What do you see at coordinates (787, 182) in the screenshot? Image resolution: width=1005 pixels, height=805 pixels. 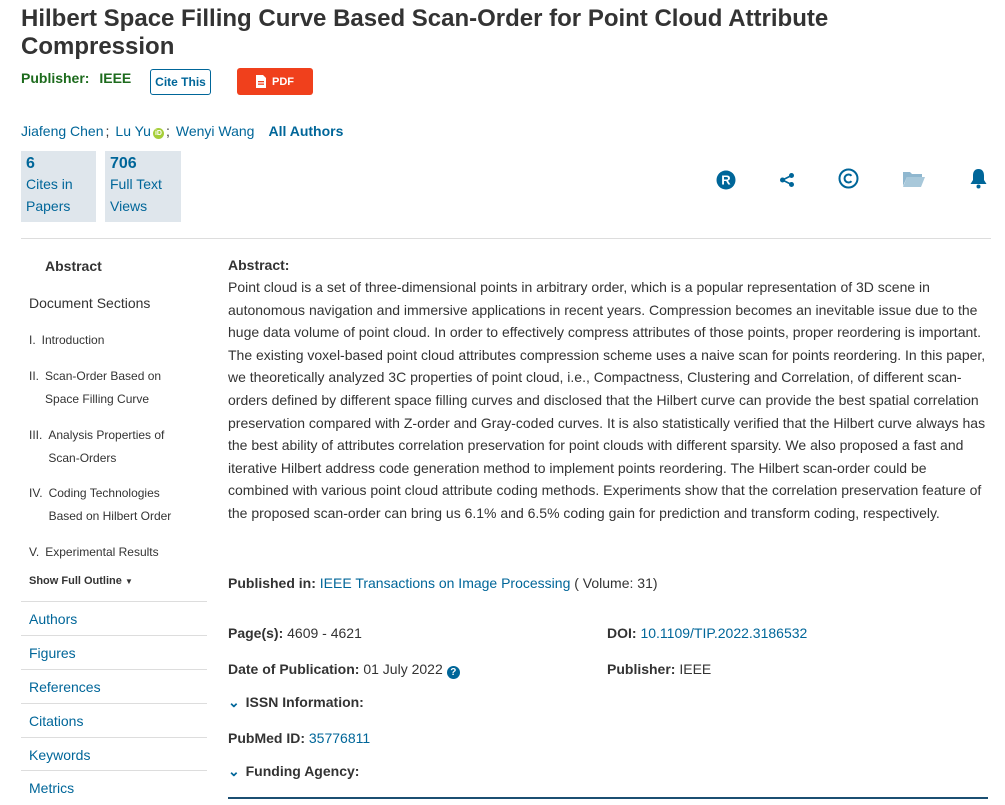 I see `share-icon` at bounding box center [787, 182].